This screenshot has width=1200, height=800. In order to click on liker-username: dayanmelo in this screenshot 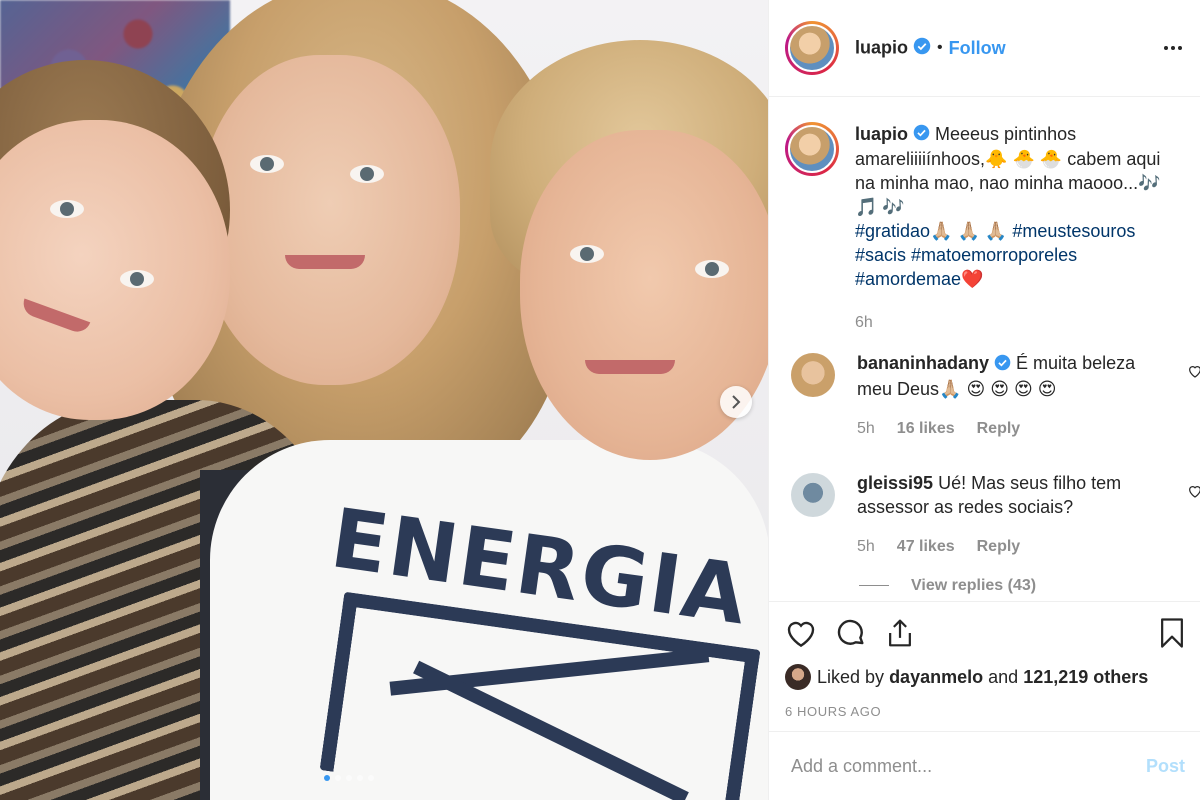, I will do `click(936, 677)`.